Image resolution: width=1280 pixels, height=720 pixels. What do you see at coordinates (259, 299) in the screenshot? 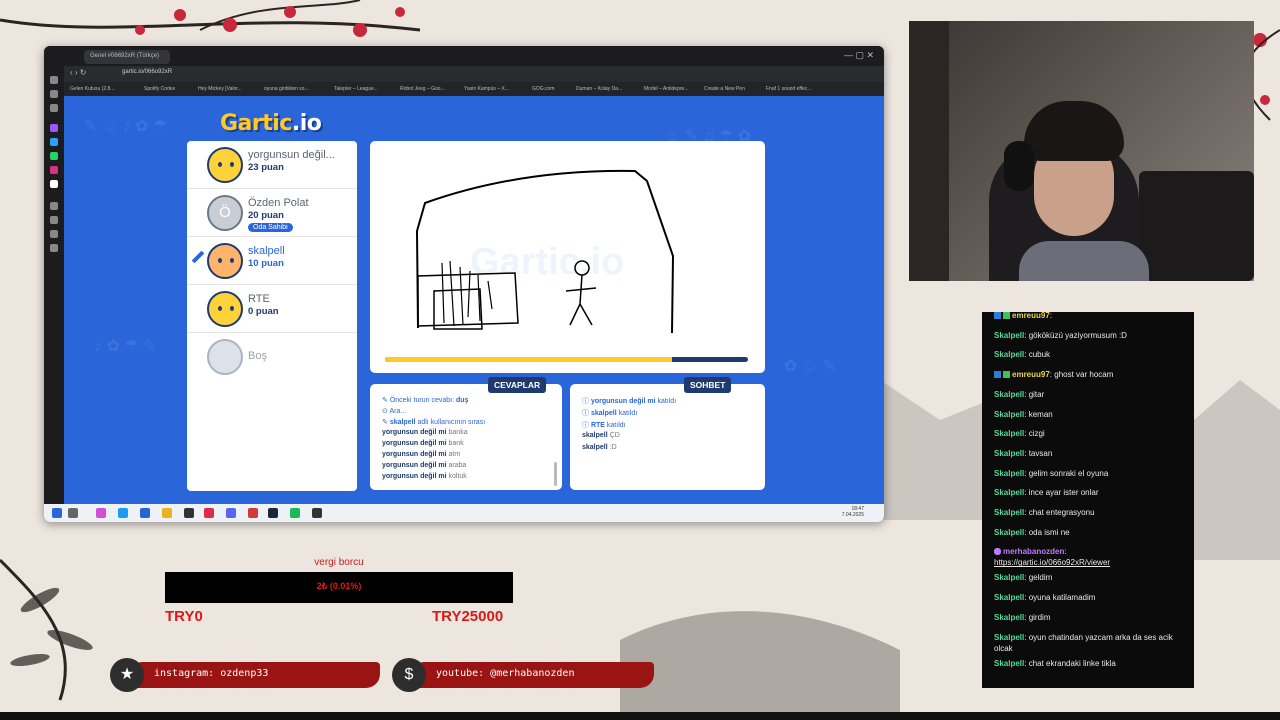
I see `player-name: RTE` at bounding box center [259, 299].